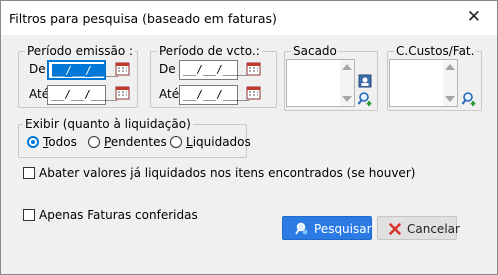 The height and width of the screenshot is (275, 498). I want to click on pendentes-accel: P, so click(107, 142).